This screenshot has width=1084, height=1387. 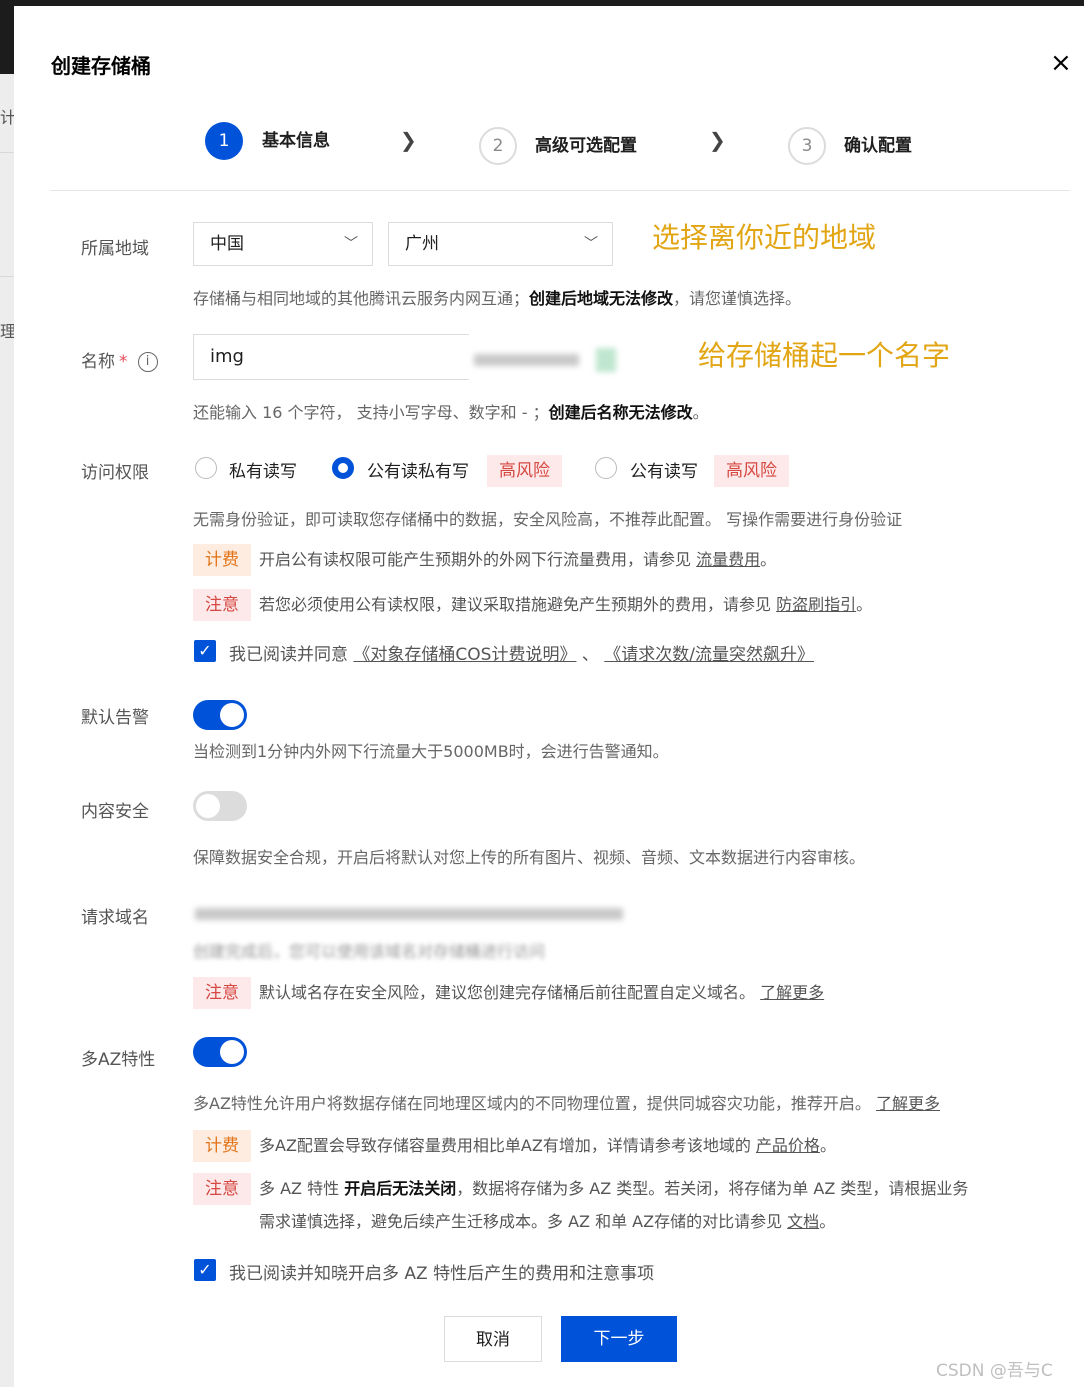 I want to click on radio-public-read-label: 公有读私有写, so click(x=418, y=469).